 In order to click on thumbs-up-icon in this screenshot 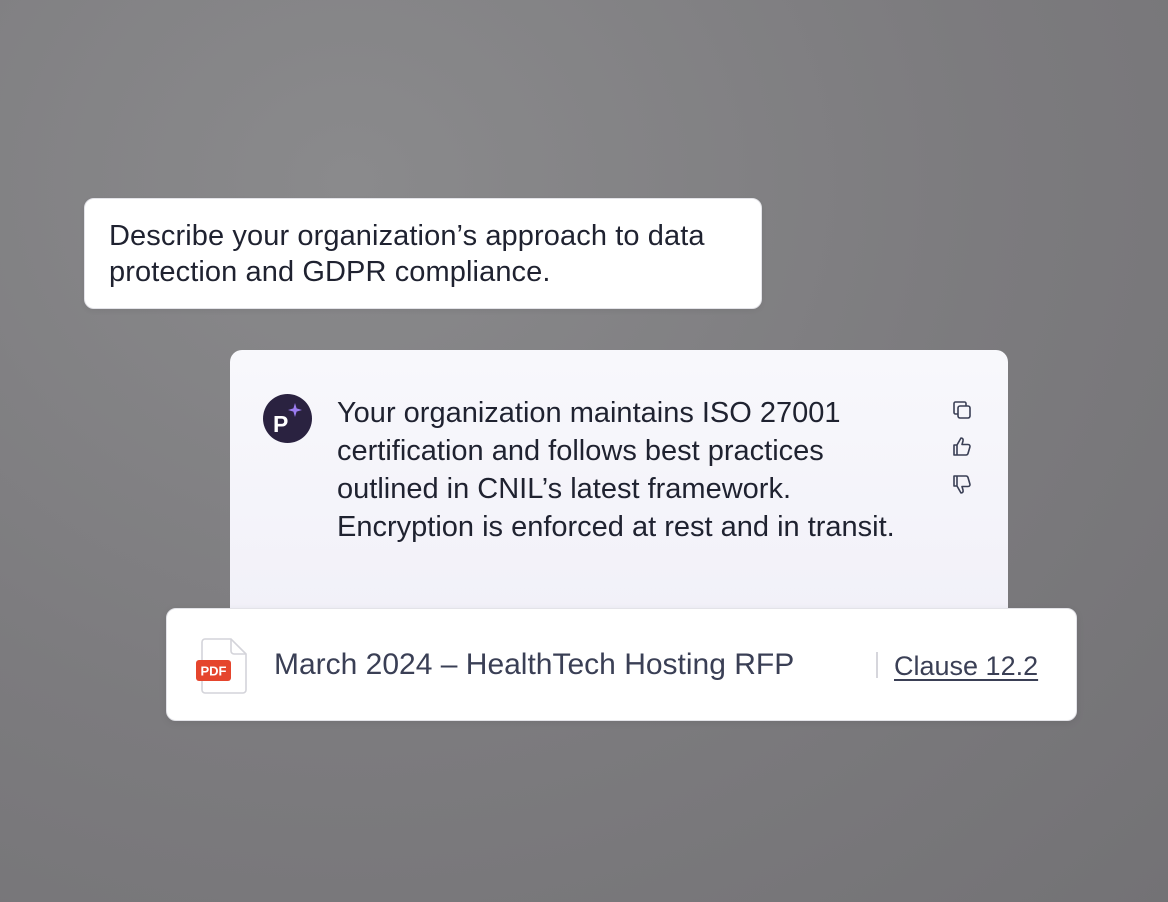, I will do `click(962, 446)`.